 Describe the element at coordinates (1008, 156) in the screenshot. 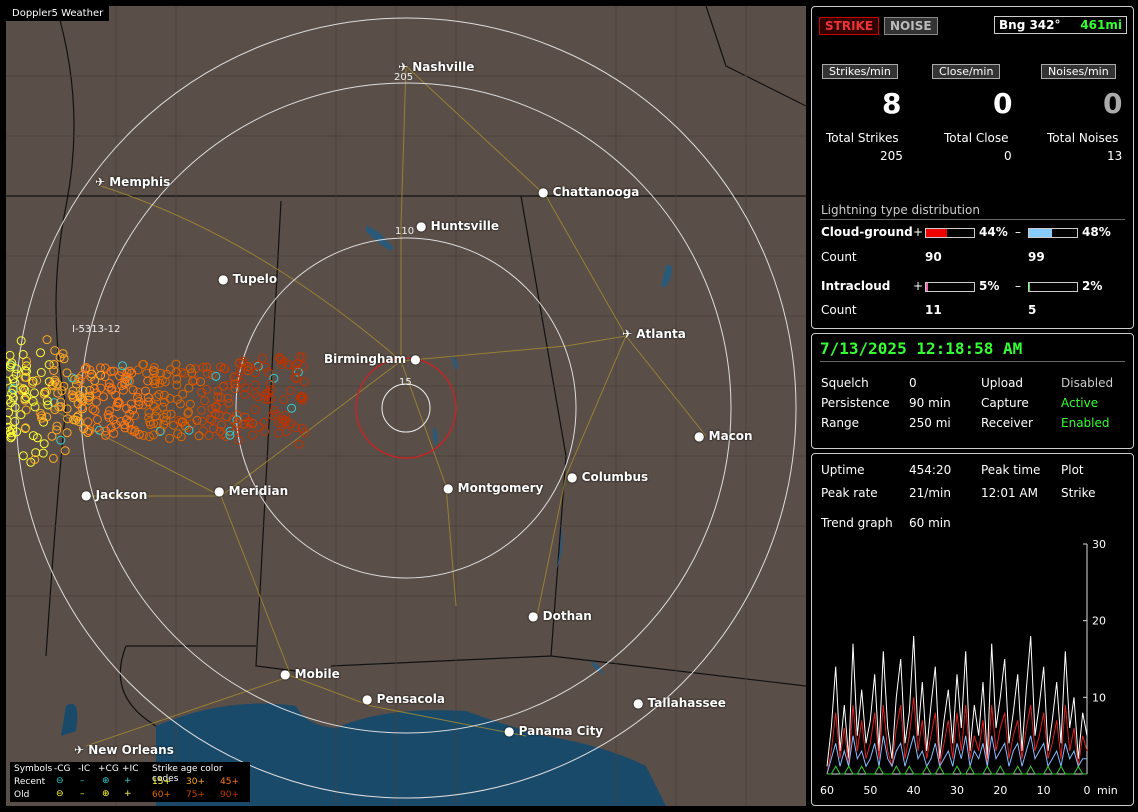

I see `total-close-value: 0` at that location.